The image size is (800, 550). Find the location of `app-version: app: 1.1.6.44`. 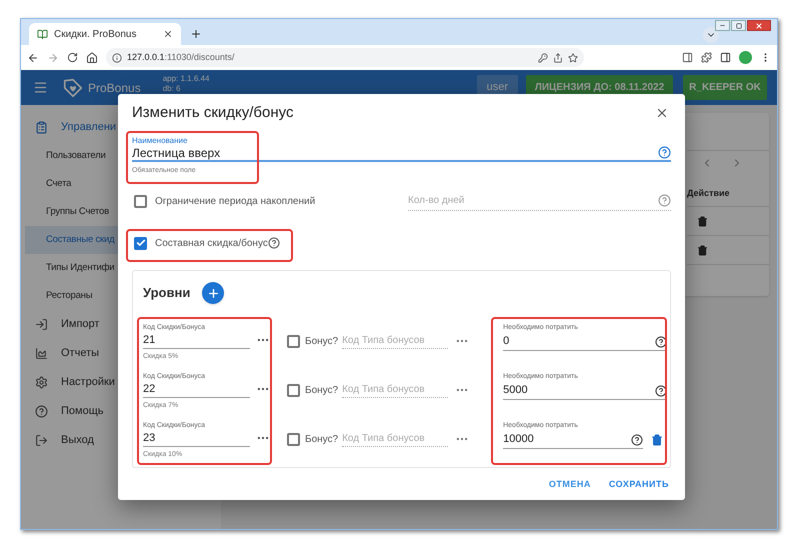

app-version: app: 1.1.6.44 is located at coordinates (186, 79).